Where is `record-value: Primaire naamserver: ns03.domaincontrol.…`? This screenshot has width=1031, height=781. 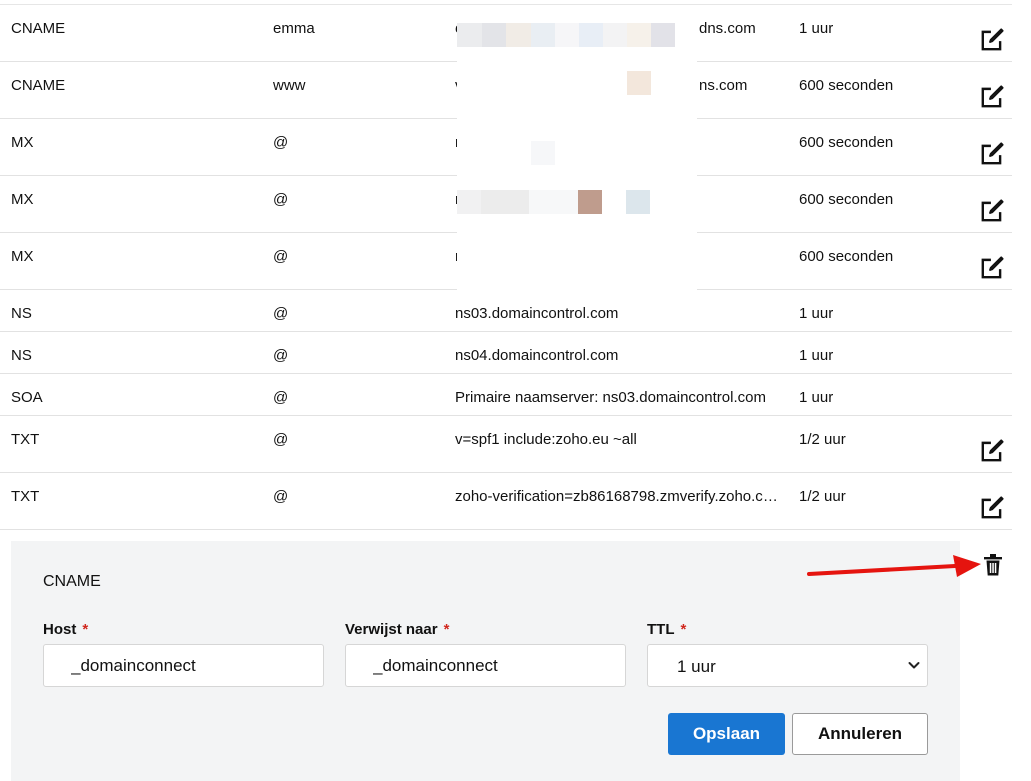 record-value: Primaire naamserver: ns03.domaincontrol.… is located at coordinates (610, 397).